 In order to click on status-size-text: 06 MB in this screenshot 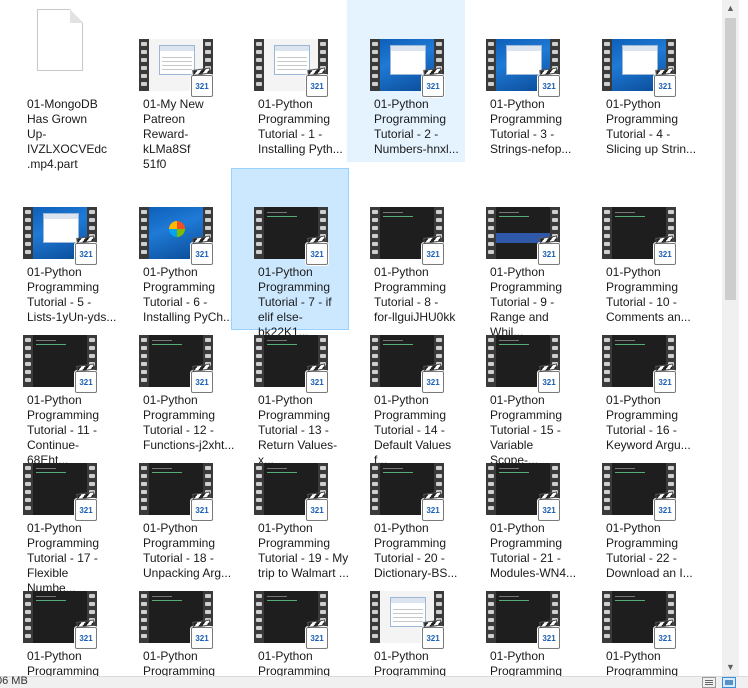, I will do `click(14, 681)`.